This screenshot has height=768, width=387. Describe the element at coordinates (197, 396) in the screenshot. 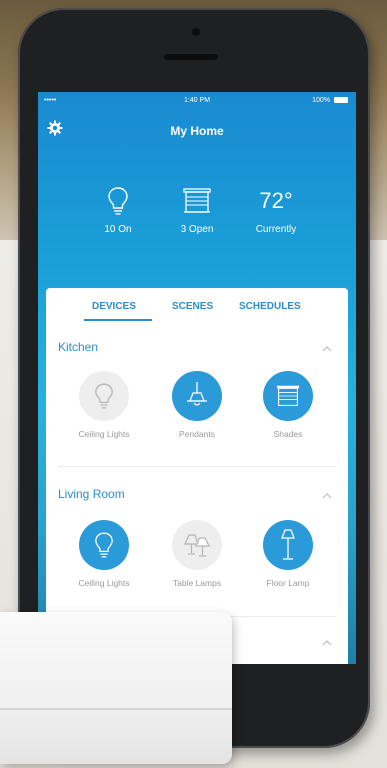

I see `pendant-lamp-icon` at that location.